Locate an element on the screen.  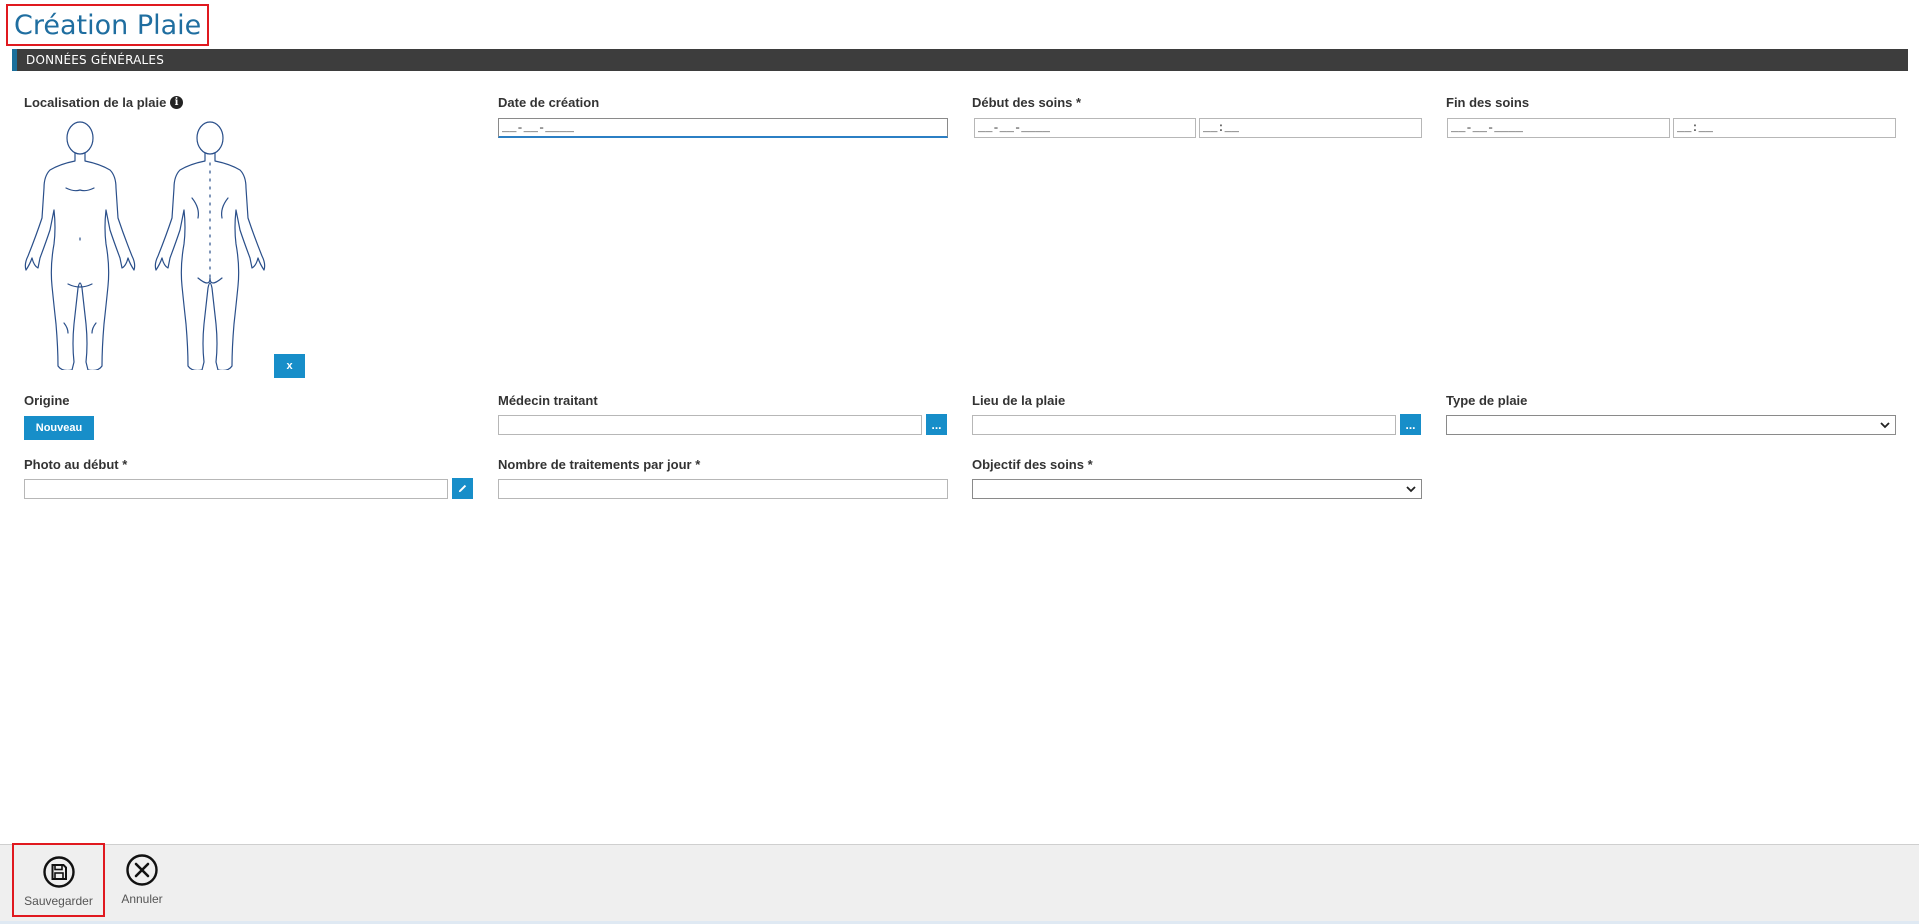
lieu-input is located at coordinates (1184, 425).